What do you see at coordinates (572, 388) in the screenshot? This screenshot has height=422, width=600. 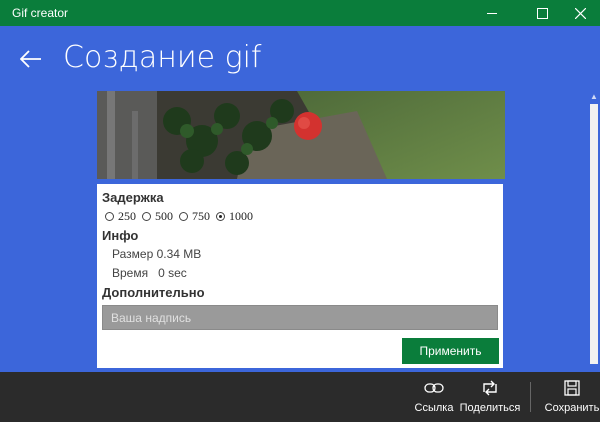 I see `save-icon` at bounding box center [572, 388].